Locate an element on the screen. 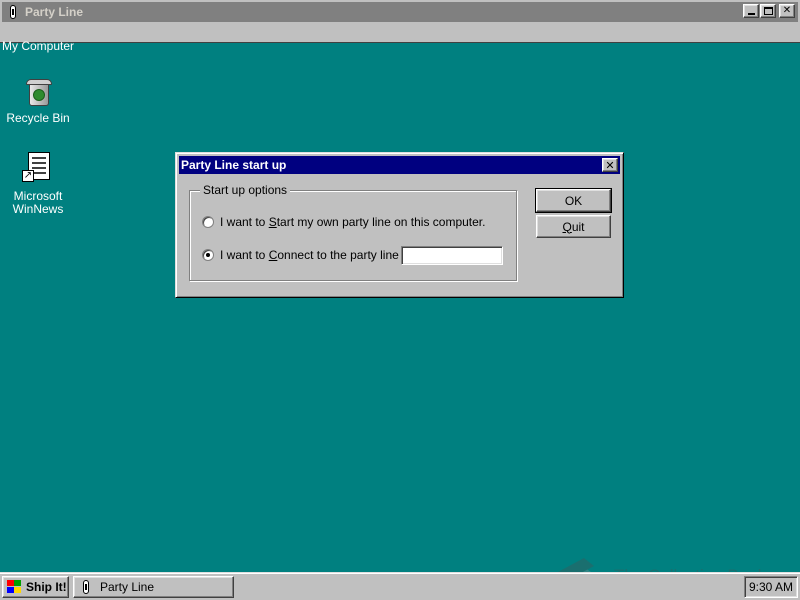  taskbar-item-label: Party Line is located at coordinates (127, 587).